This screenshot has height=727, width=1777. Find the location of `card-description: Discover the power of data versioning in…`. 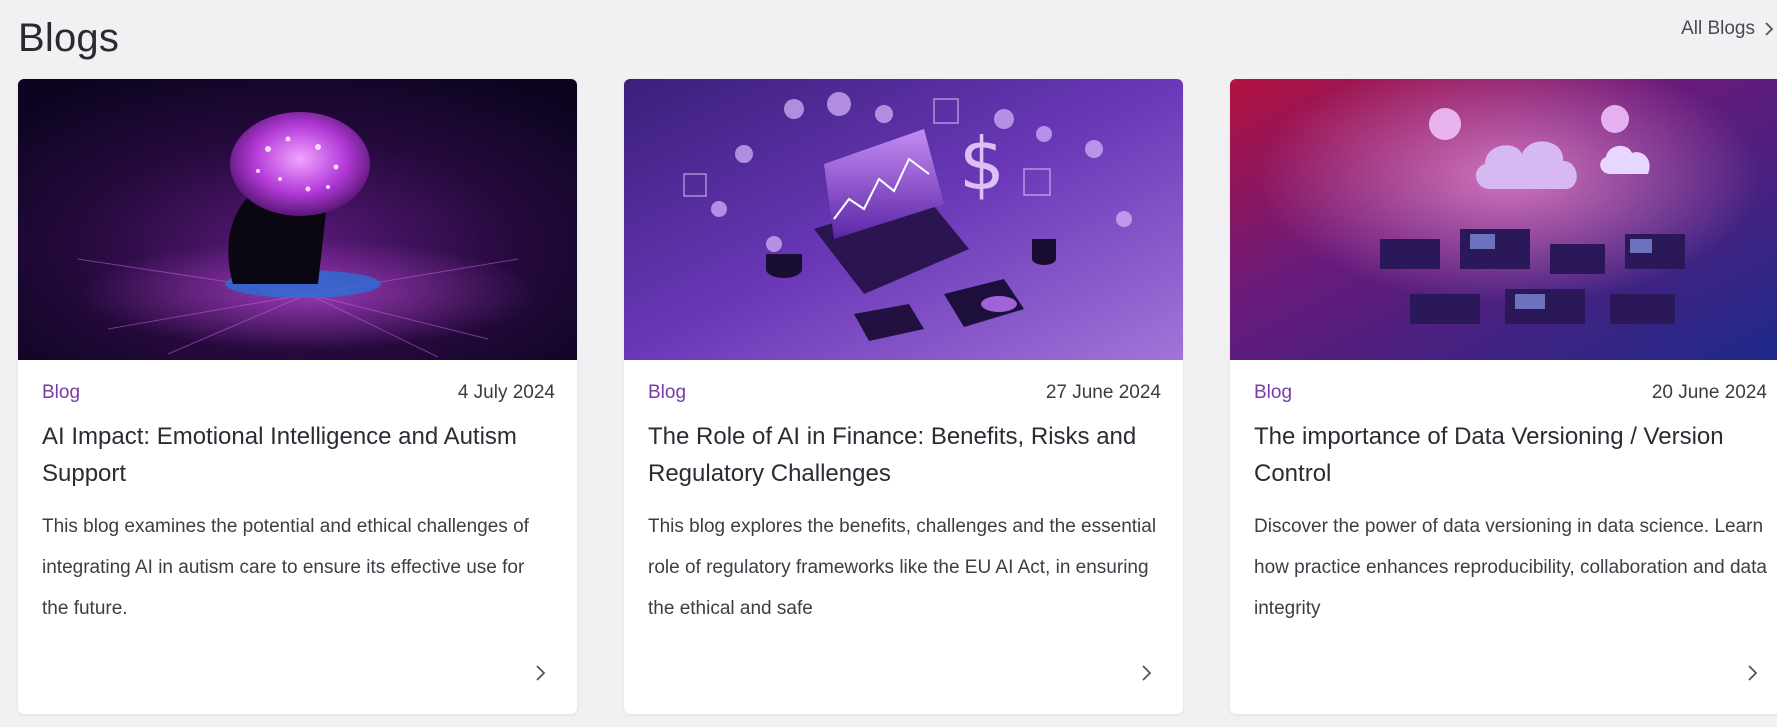

card-description: Discover the power of data versioning in… is located at coordinates (1510, 567).